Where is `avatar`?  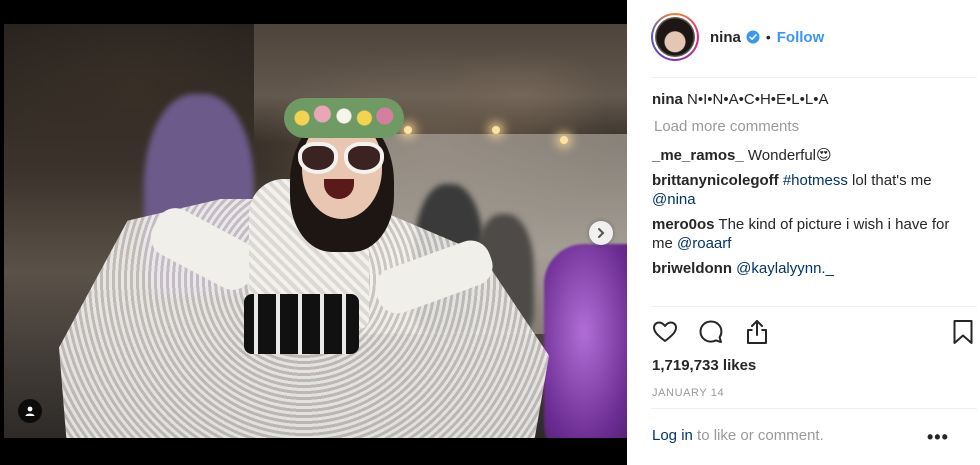
avatar is located at coordinates (675, 37).